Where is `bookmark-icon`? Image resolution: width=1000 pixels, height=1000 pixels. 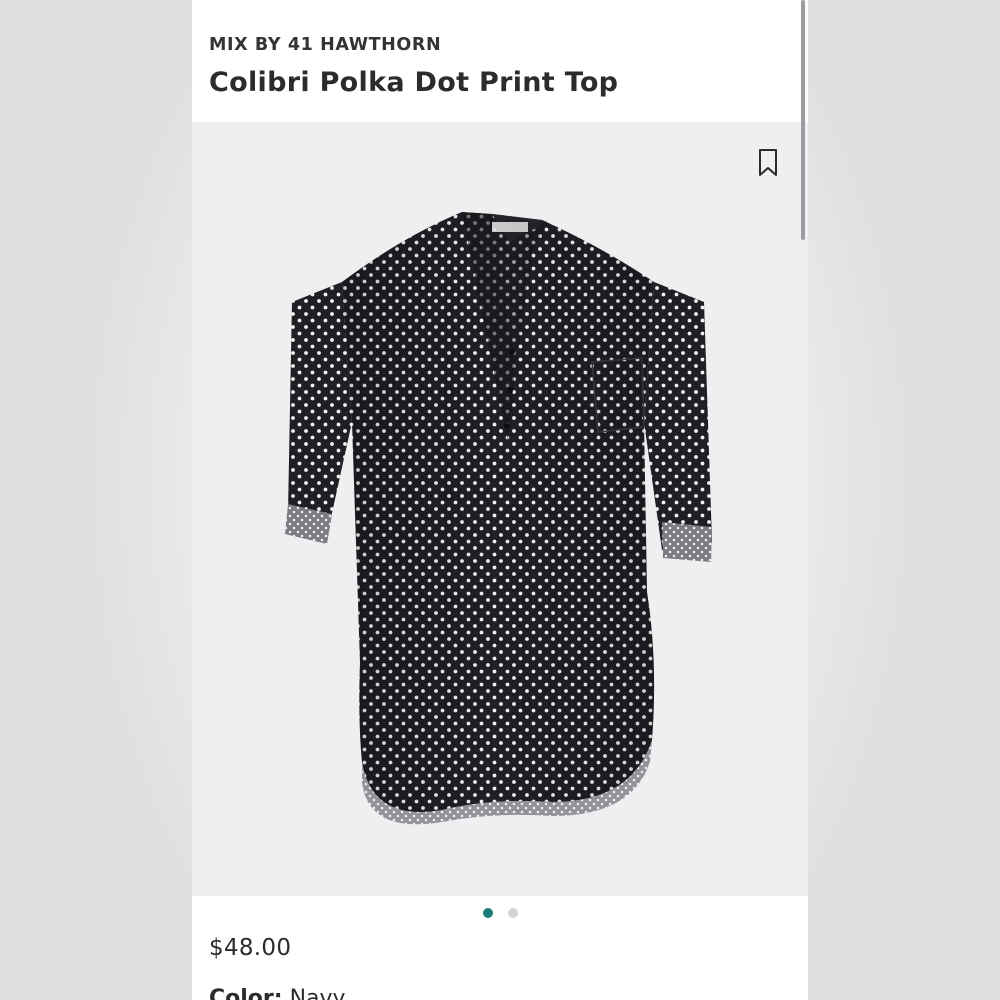
bookmark-icon is located at coordinates (768, 163).